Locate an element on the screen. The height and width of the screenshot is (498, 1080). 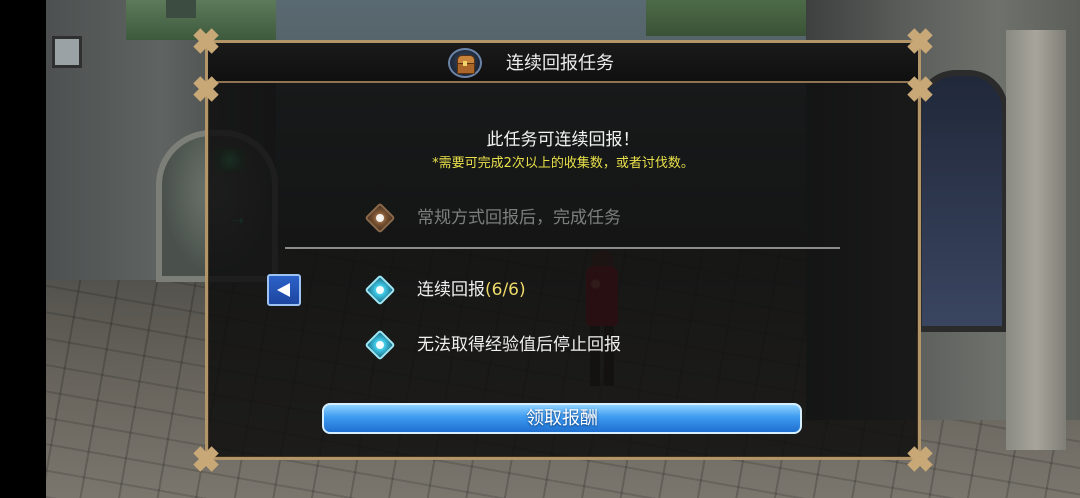
stone-pillar is located at coordinates (1036, 240).